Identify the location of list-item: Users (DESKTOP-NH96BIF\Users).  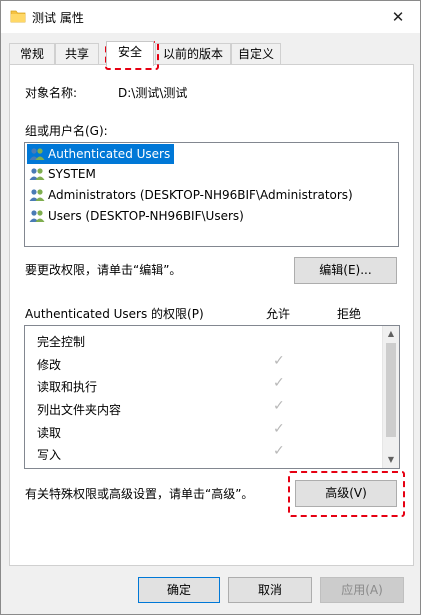
(135, 216).